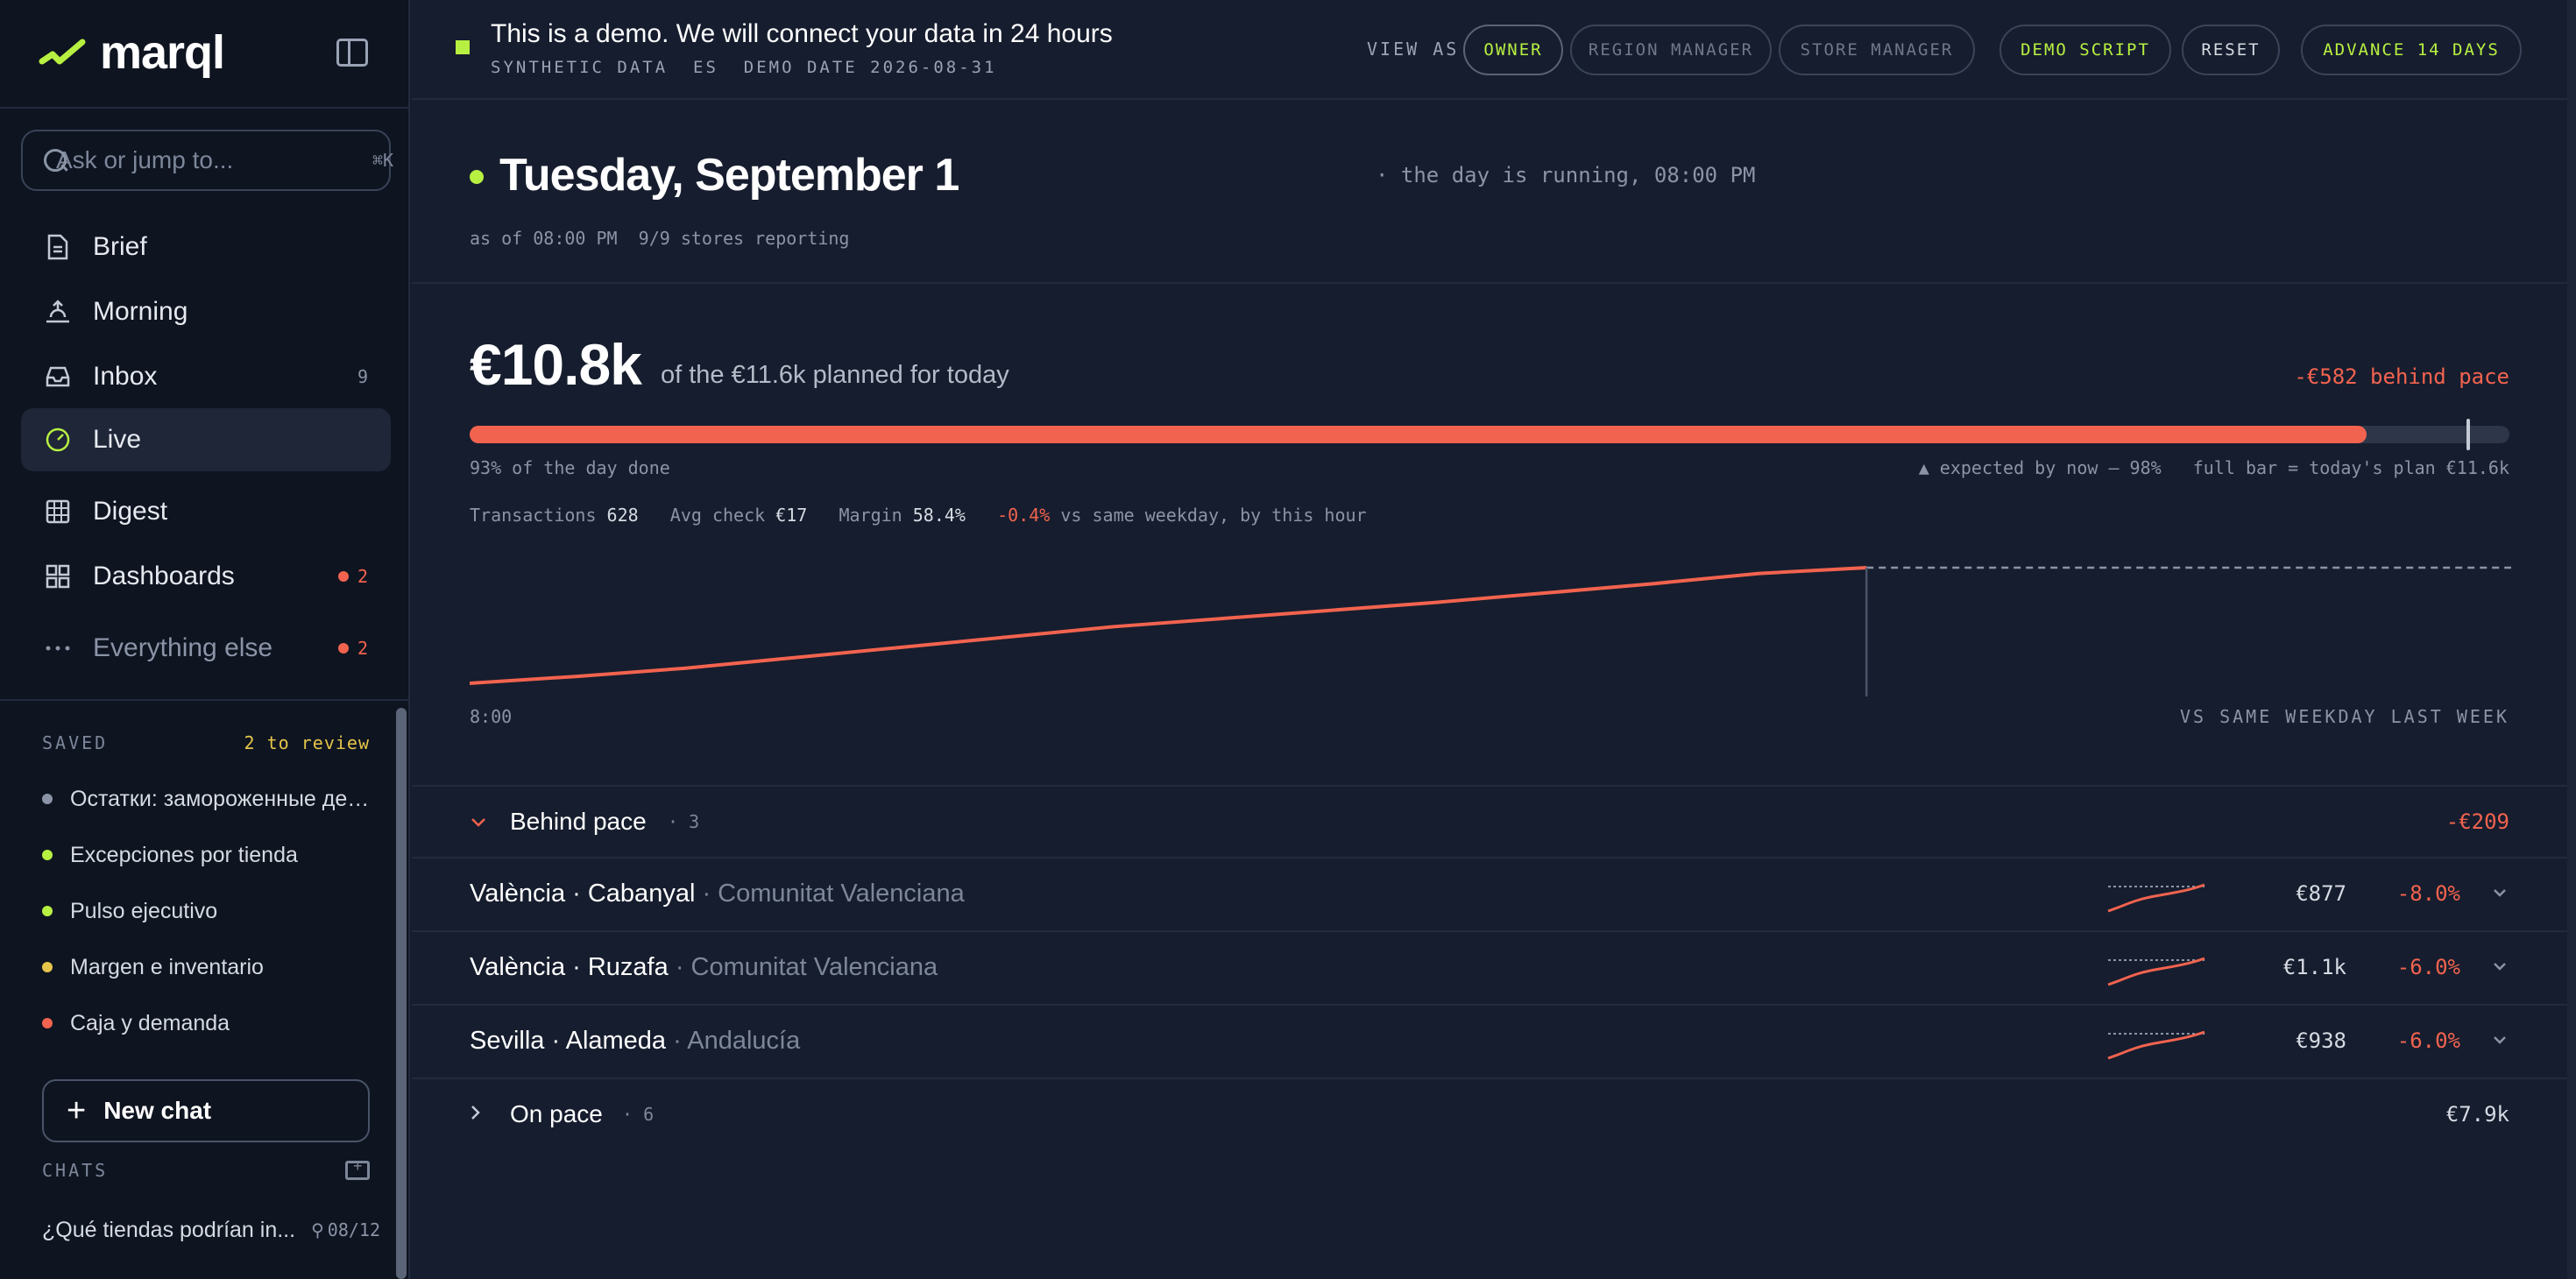  I want to click on inbox-count: 9, so click(362, 376).